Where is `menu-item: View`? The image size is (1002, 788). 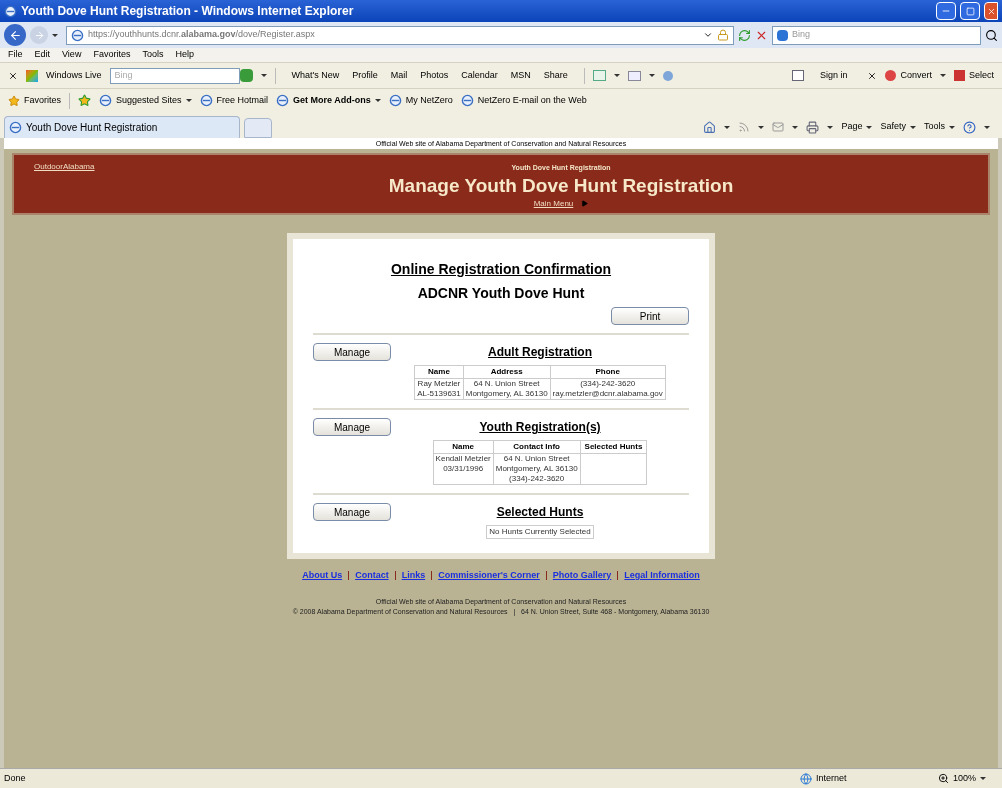 menu-item: View is located at coordinates (72, 55).